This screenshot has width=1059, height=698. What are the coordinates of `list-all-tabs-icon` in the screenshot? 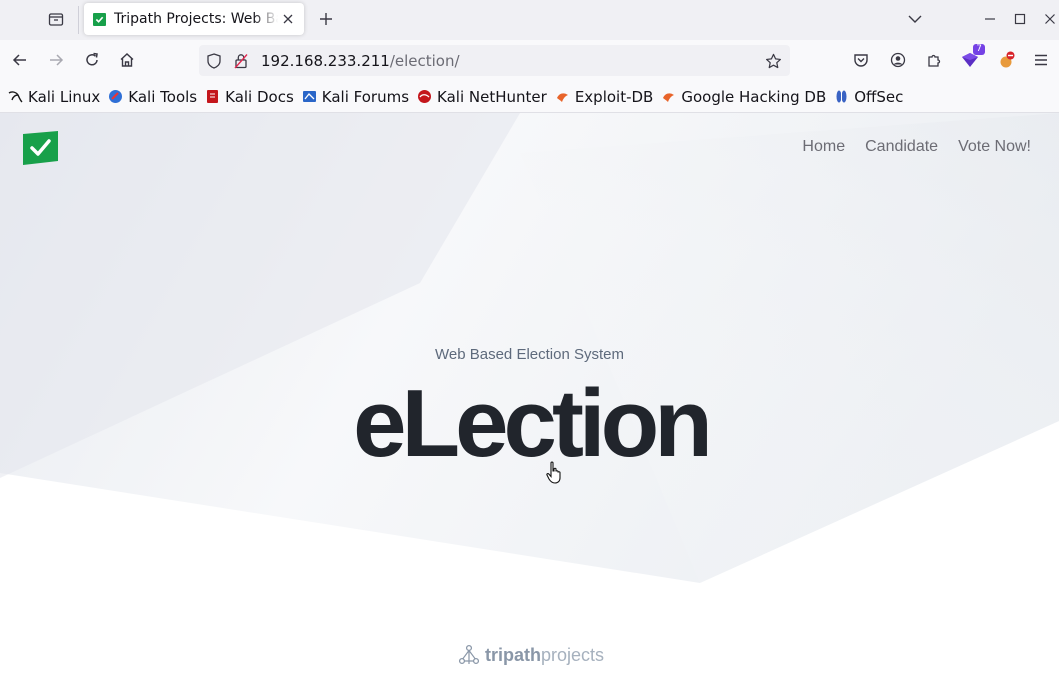 It's located at (915, 19).